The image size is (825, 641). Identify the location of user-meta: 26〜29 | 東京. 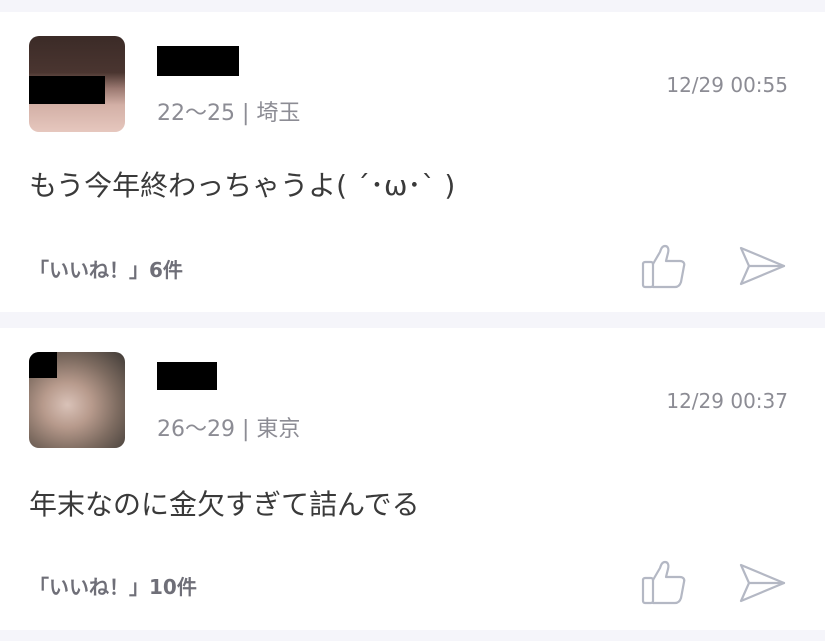
(229, 429).